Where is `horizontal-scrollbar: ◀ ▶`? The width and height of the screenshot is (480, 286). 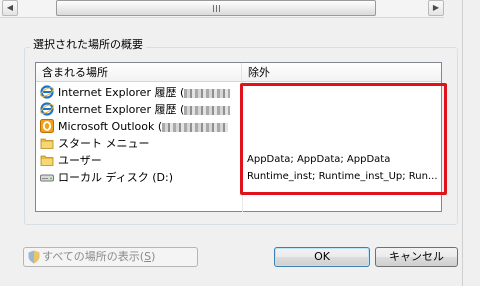 horizontal-scrollbar: ◀ ▶ is located at coordinates (240, 10).